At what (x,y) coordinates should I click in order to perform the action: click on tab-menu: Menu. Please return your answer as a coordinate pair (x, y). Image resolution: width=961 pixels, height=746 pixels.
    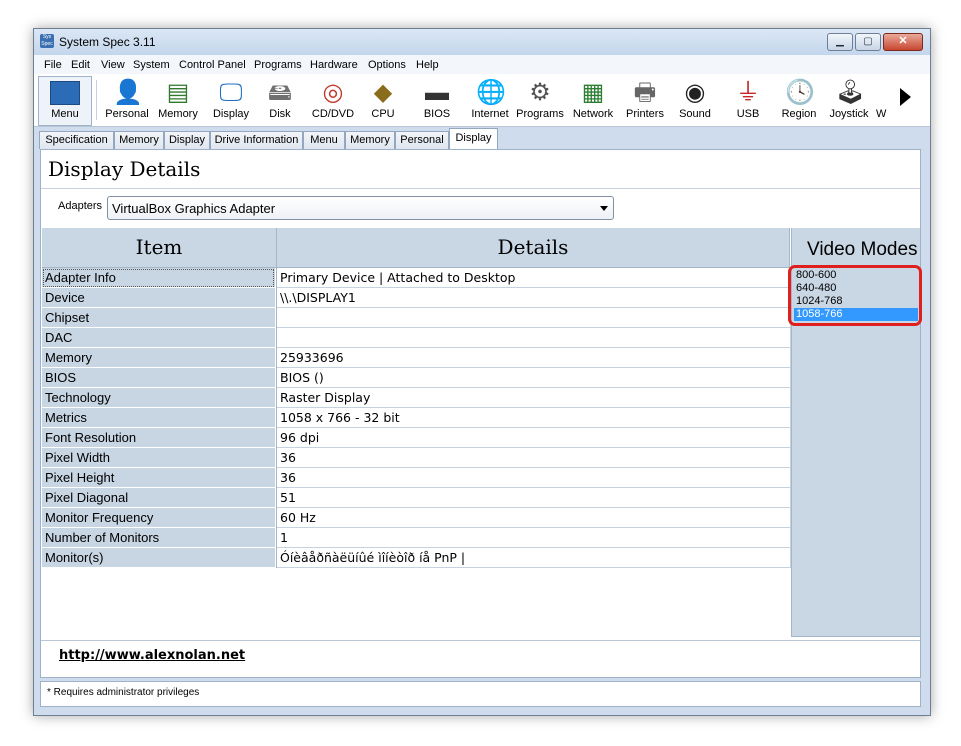
    Looking at the image, I should click on (324, 140).